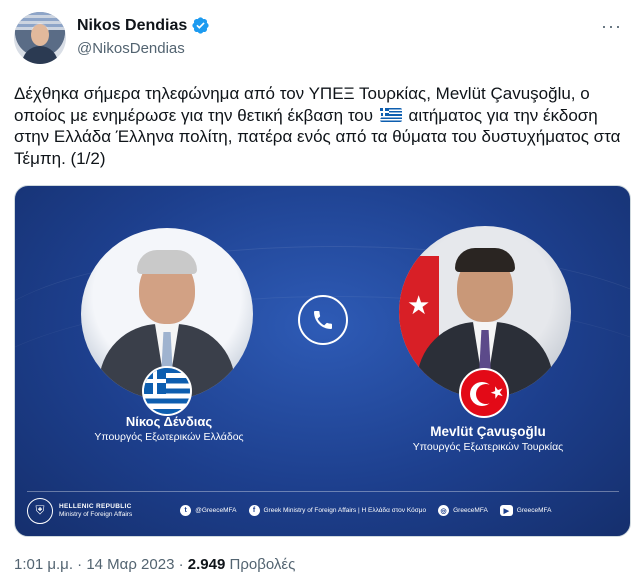 The width and height of the screenshot is (640, 577). What do you see at coordinates (463, 510) in the screenshot?
I see `footer-instagram: ◎ GreeceMFA` at bounding box center [463, 510].